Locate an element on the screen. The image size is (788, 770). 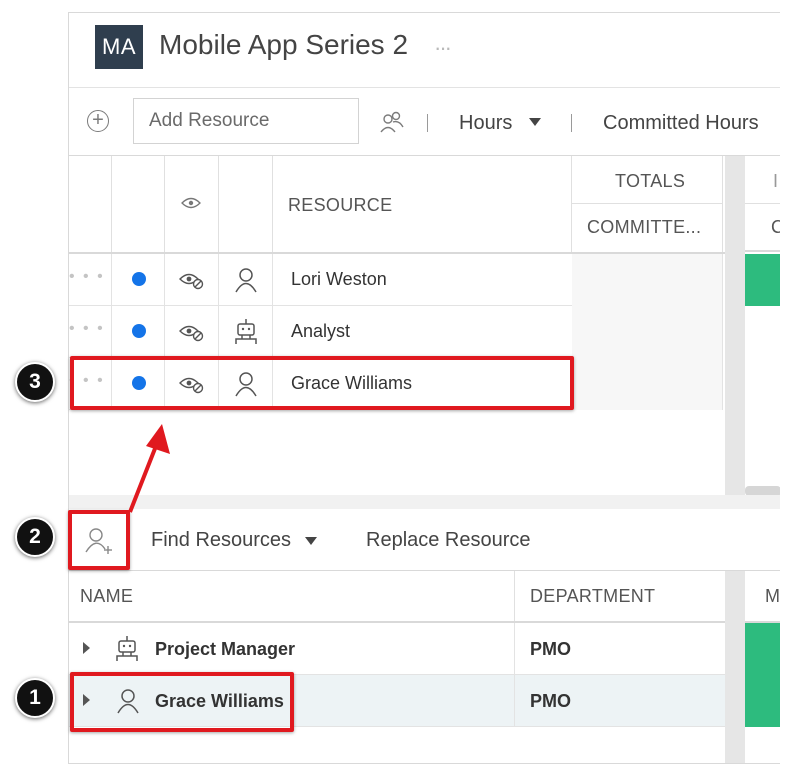
type-column-header is located at coordinates (246, 204).